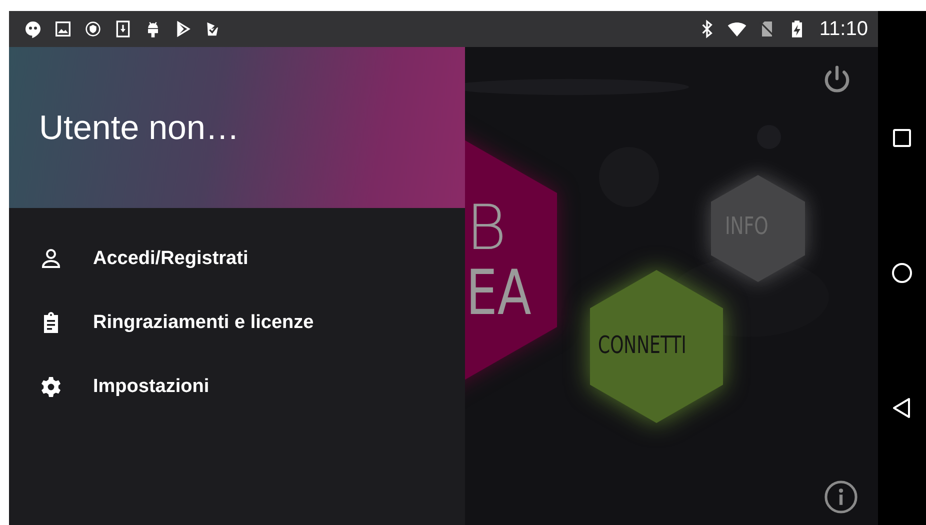  What do you see at coordinates (486, 228) in the screenshot?
I see `logo-text: B` at bounding box center [486, 228].